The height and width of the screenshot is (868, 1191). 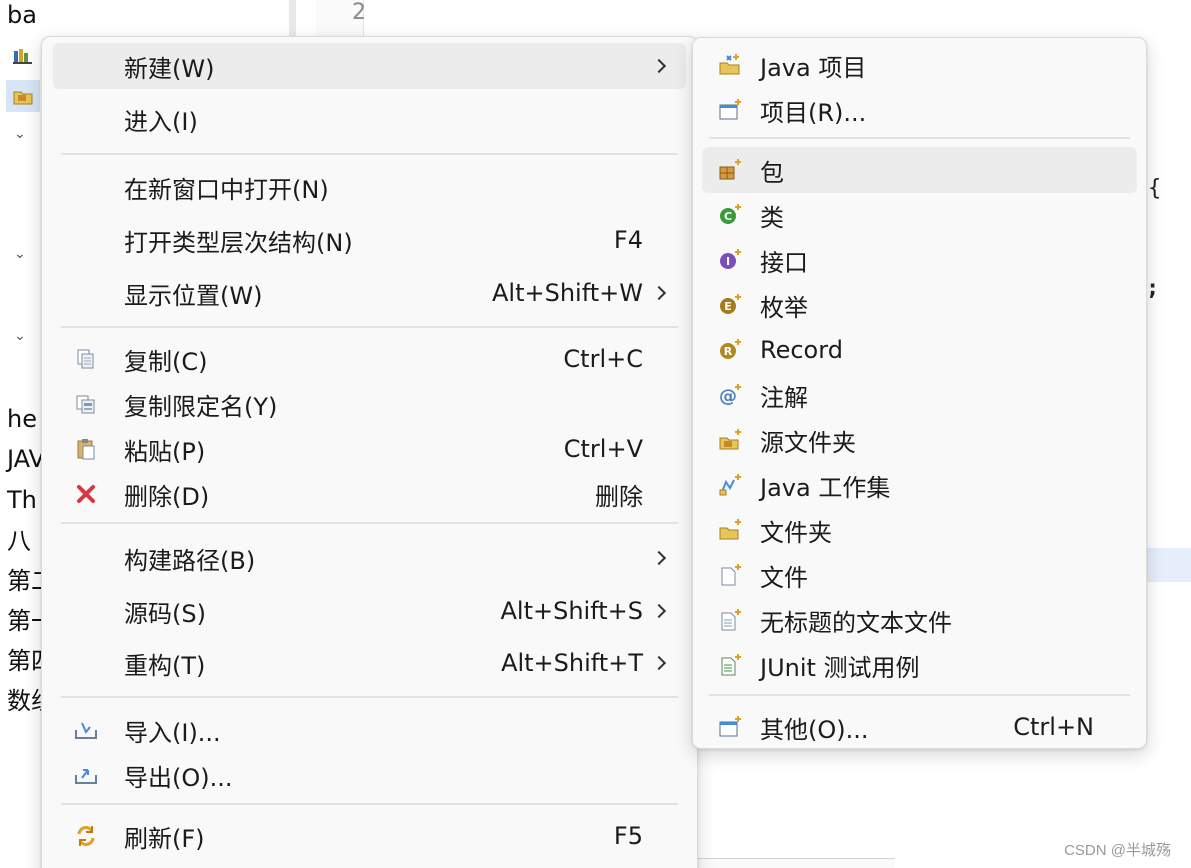 What do you see at coordinates (919, 215) in the screenshot?
I see `submenu-item-class: C 类` at bounding box center [919, 215].